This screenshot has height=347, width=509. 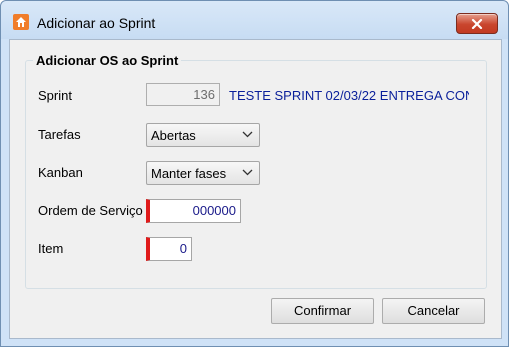 I want to click on group-title: Adicionar OS ao Sprint, so click(x=107, y=60).